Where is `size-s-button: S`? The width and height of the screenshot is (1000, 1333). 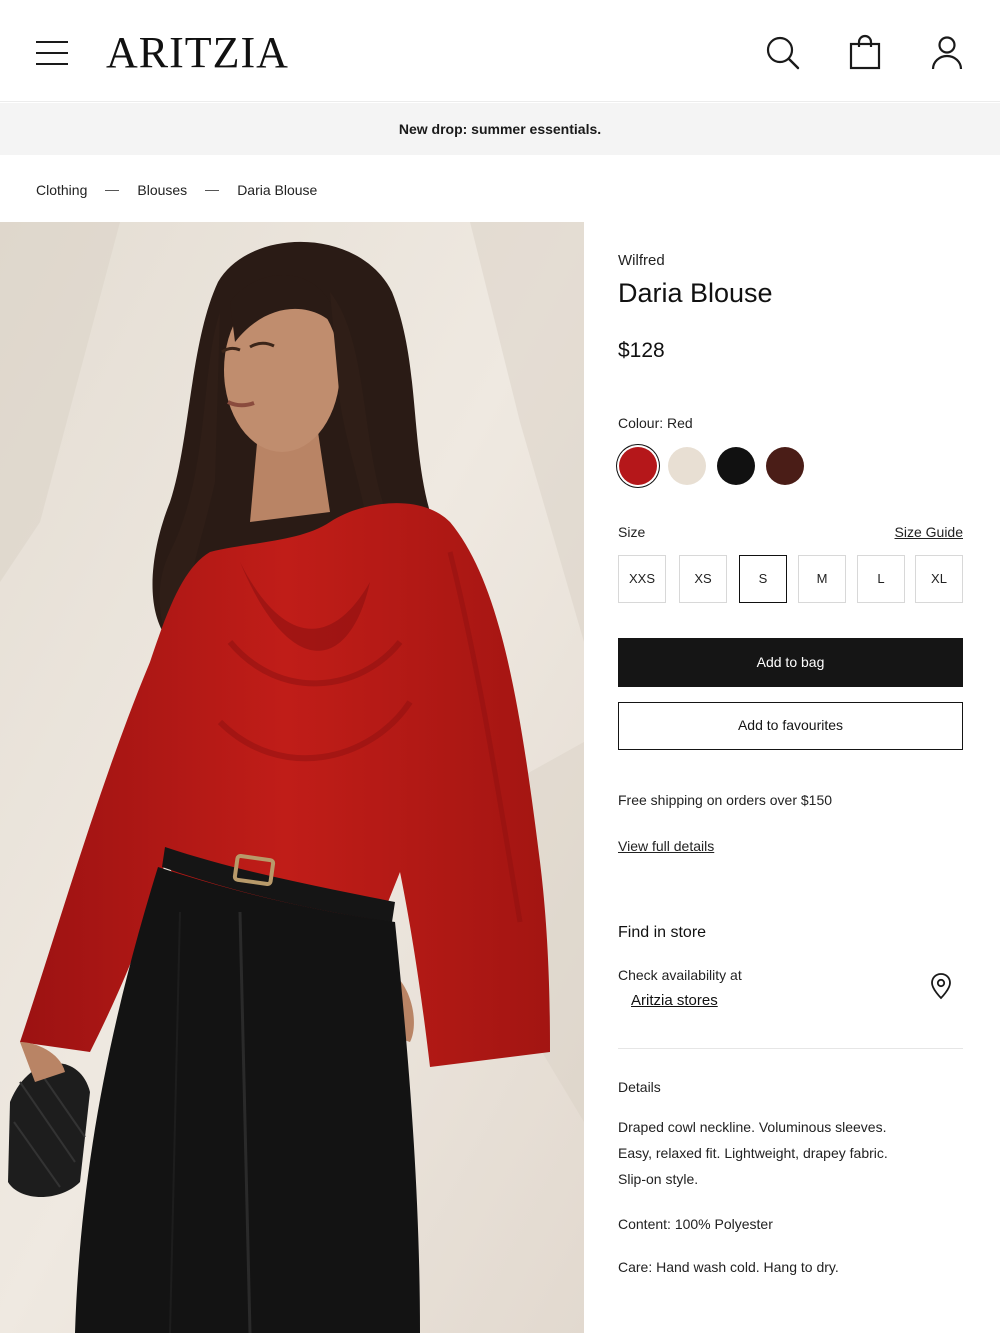 size-s-button: S is located at coordinates (763, 579).